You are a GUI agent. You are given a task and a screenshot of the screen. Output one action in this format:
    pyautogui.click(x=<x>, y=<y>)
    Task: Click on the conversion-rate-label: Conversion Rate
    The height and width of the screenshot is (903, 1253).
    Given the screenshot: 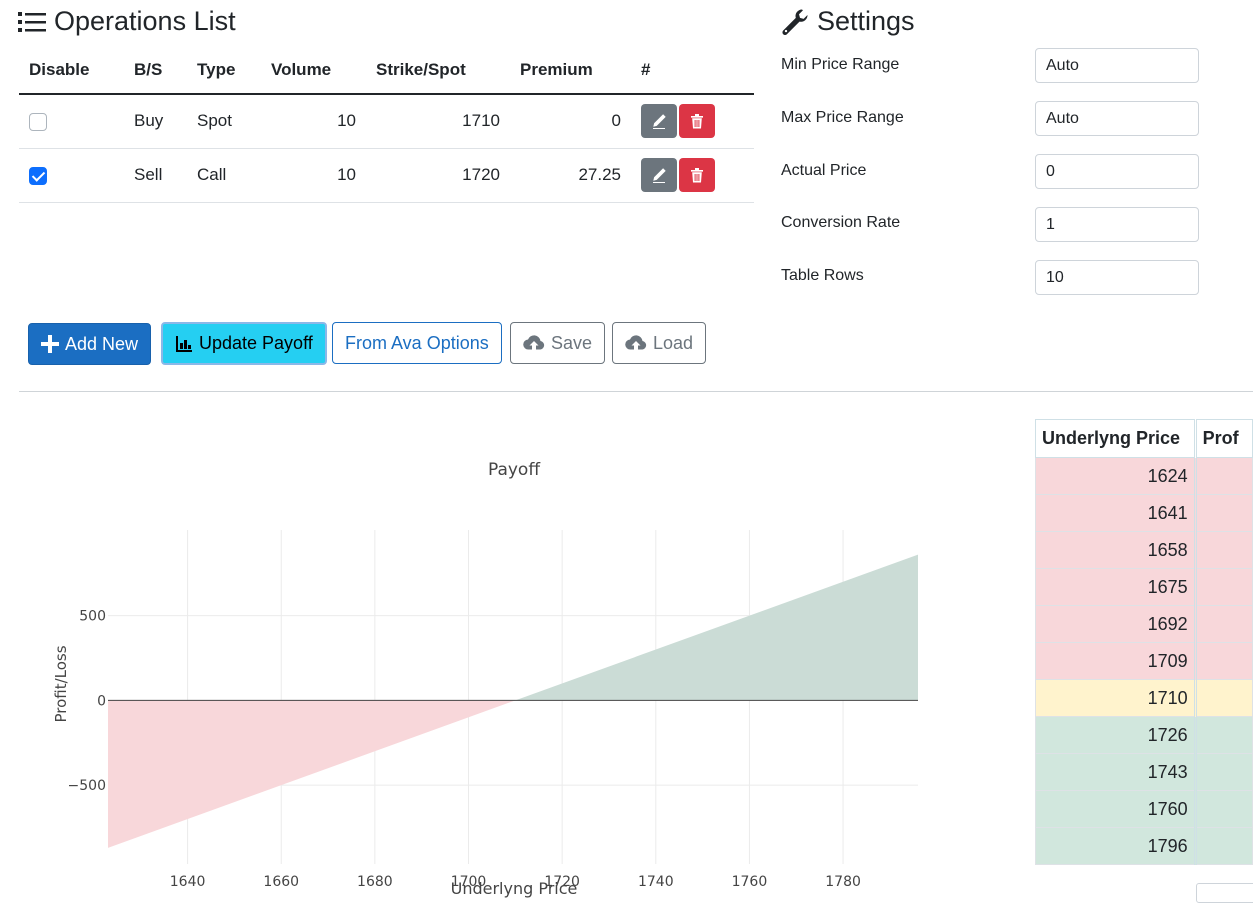 What is the action you would take?
    pyautogui.click(x=841, y=222)
    